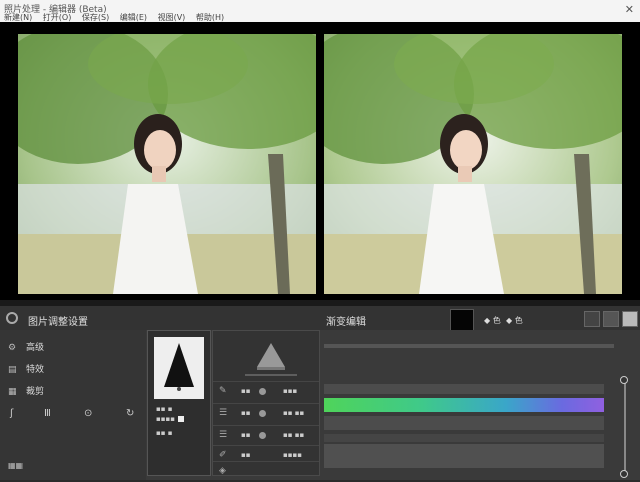  What do you see at coordinates (133, 17) in the screenshot?
I see `menu-edit: 编辑(E)` at bounding box center [133, 17].